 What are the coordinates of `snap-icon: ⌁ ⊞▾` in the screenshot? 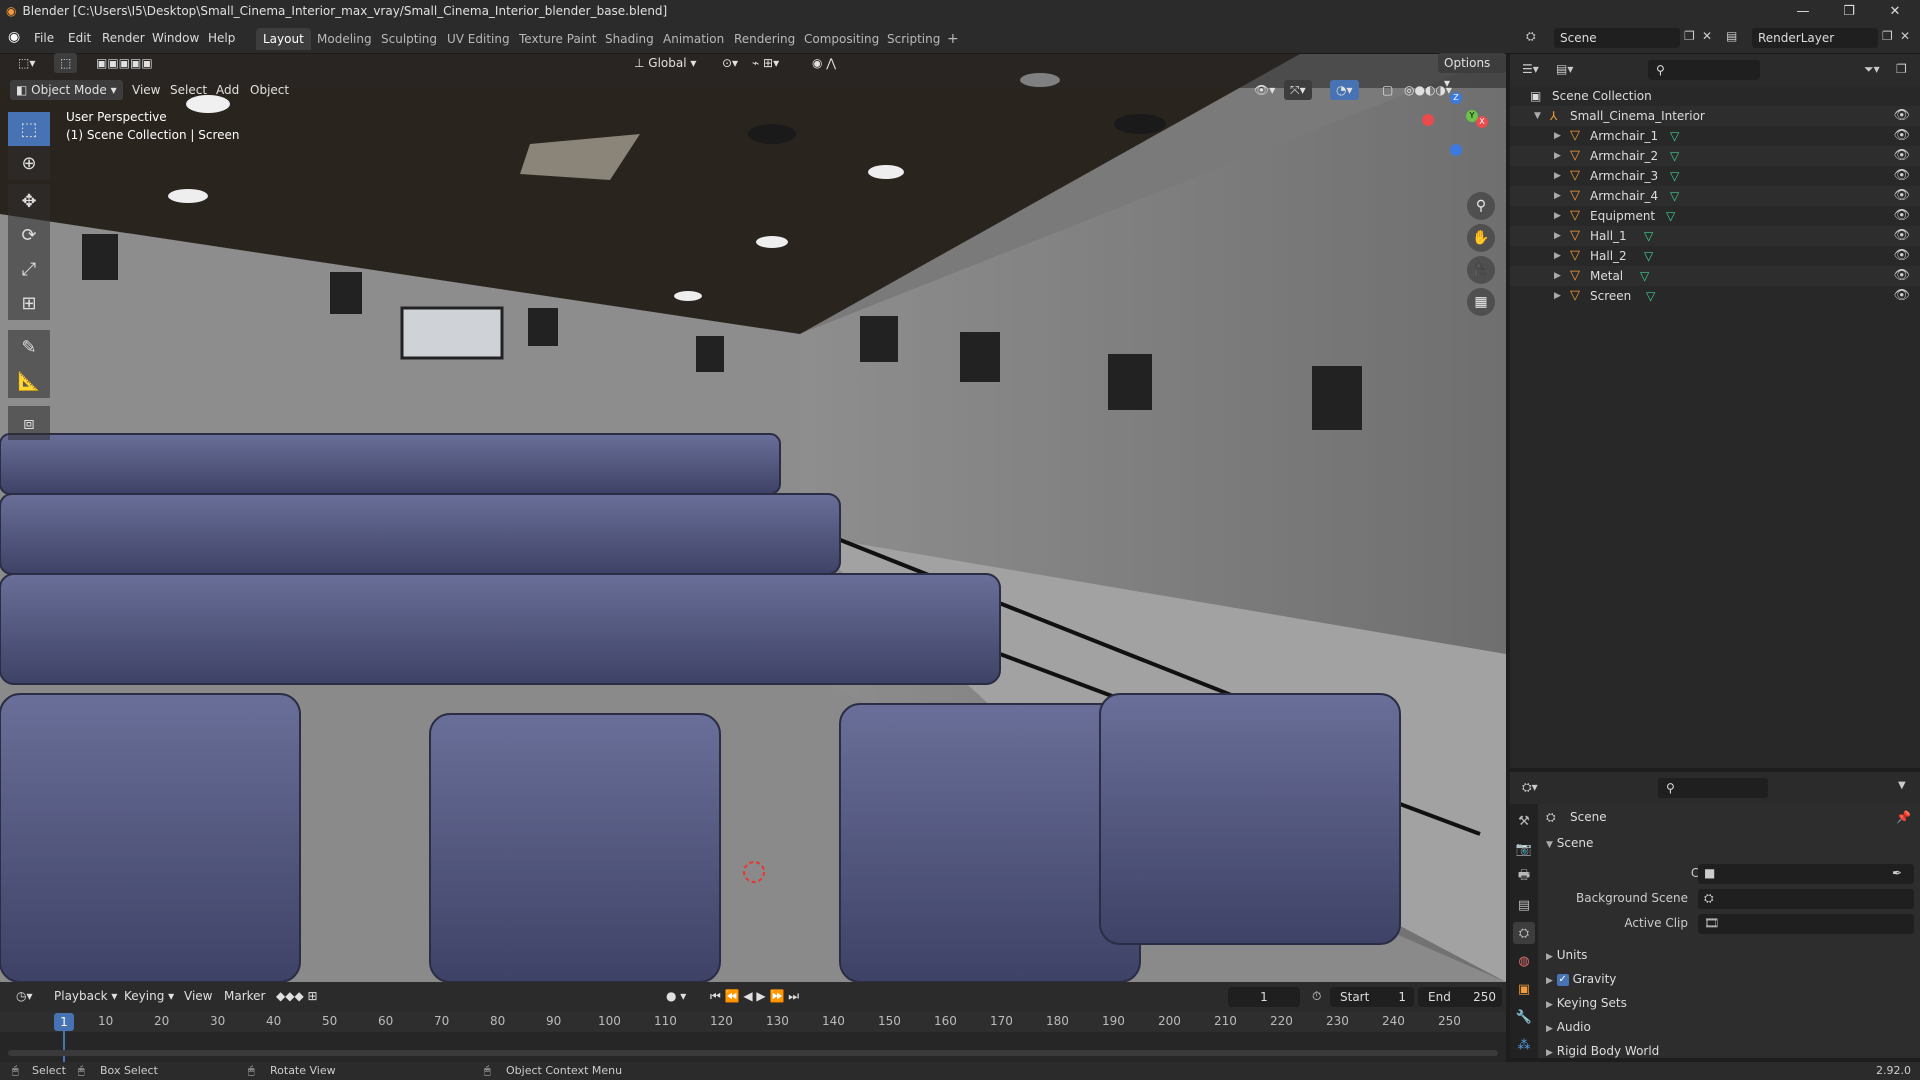 It's located at (765, 63).